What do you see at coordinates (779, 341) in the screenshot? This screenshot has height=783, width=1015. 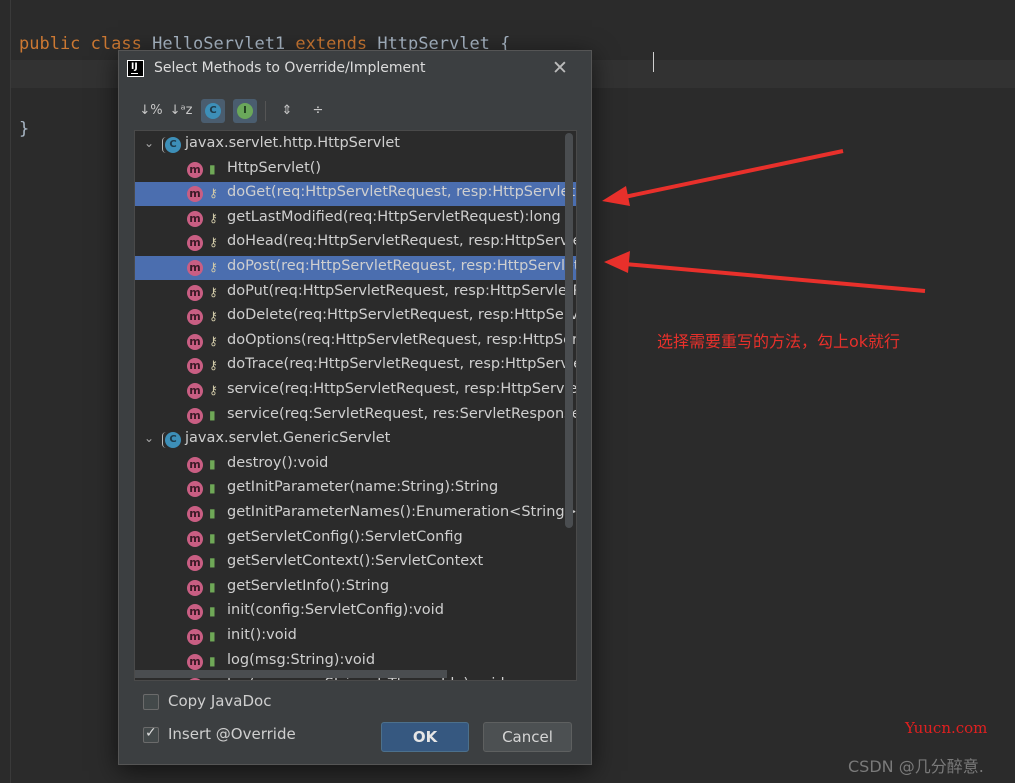 I see `annotation-text: 选择需要重写的方法，勾上ok就行` at bounding box center [779, 341].